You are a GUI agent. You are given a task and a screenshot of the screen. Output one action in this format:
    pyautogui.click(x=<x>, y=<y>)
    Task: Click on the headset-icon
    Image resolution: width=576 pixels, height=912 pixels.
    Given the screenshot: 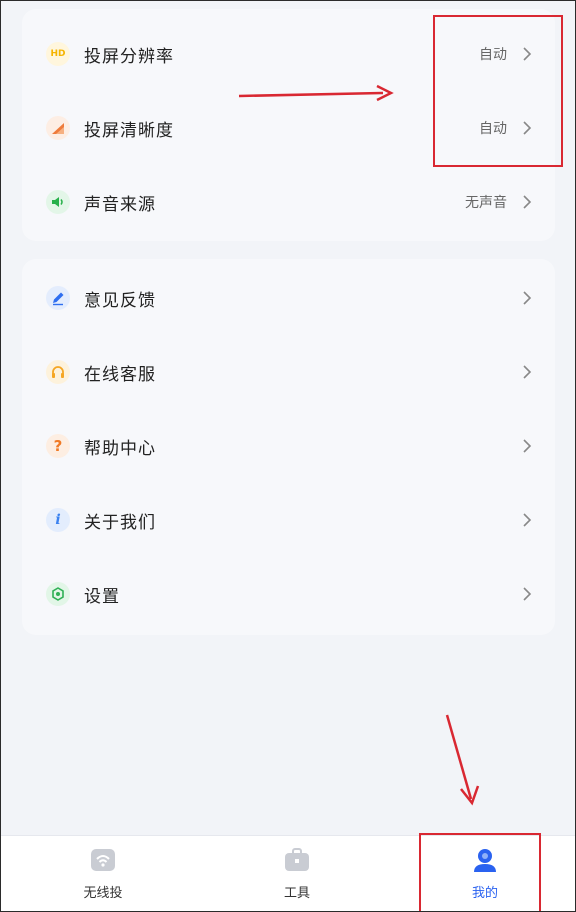 What is the action you would take?
    pyautogui.click(x=58, y=372)
    